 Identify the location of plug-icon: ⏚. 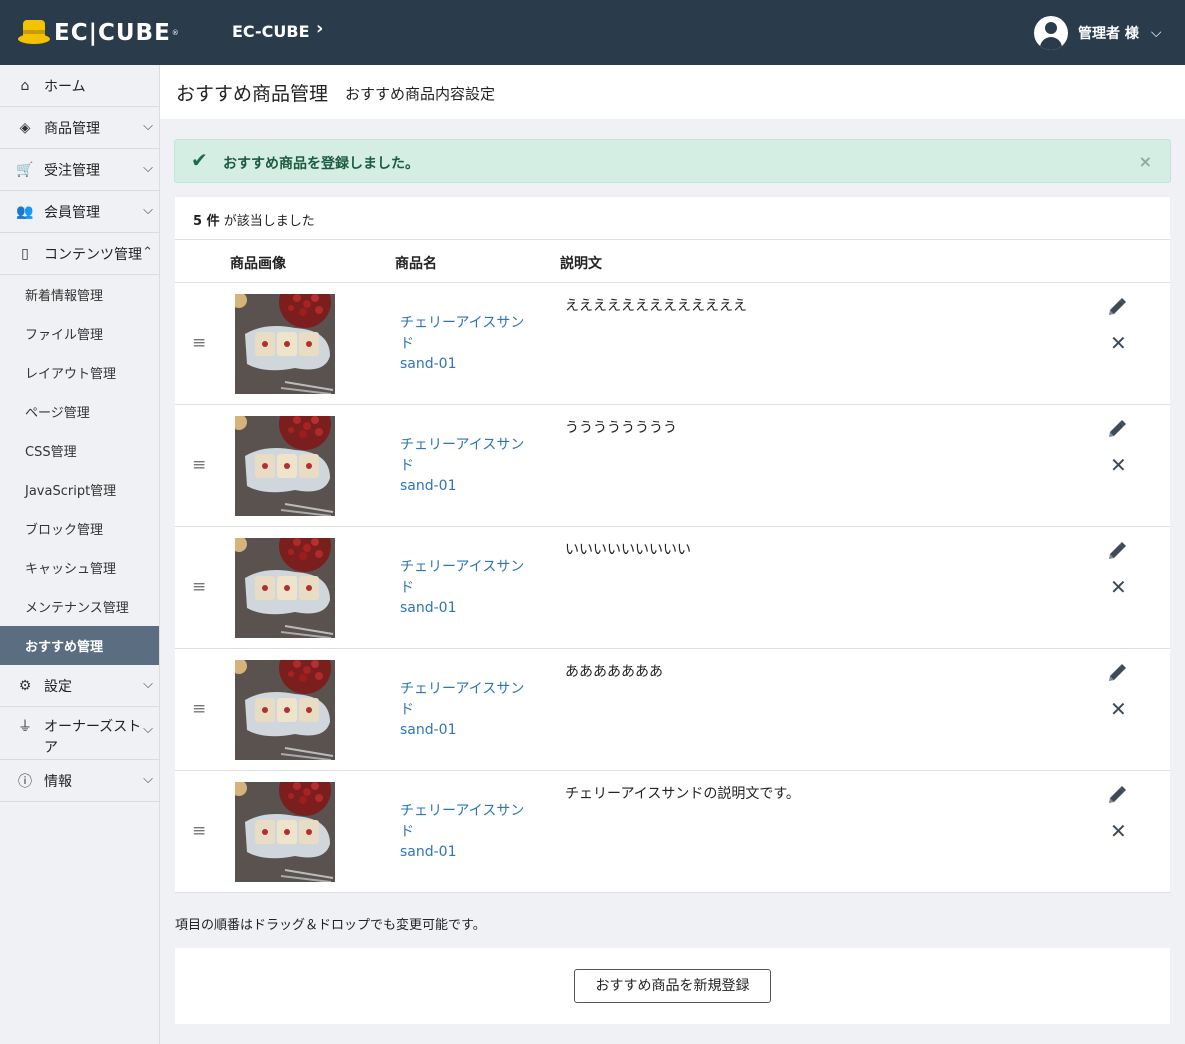
(25, 727).